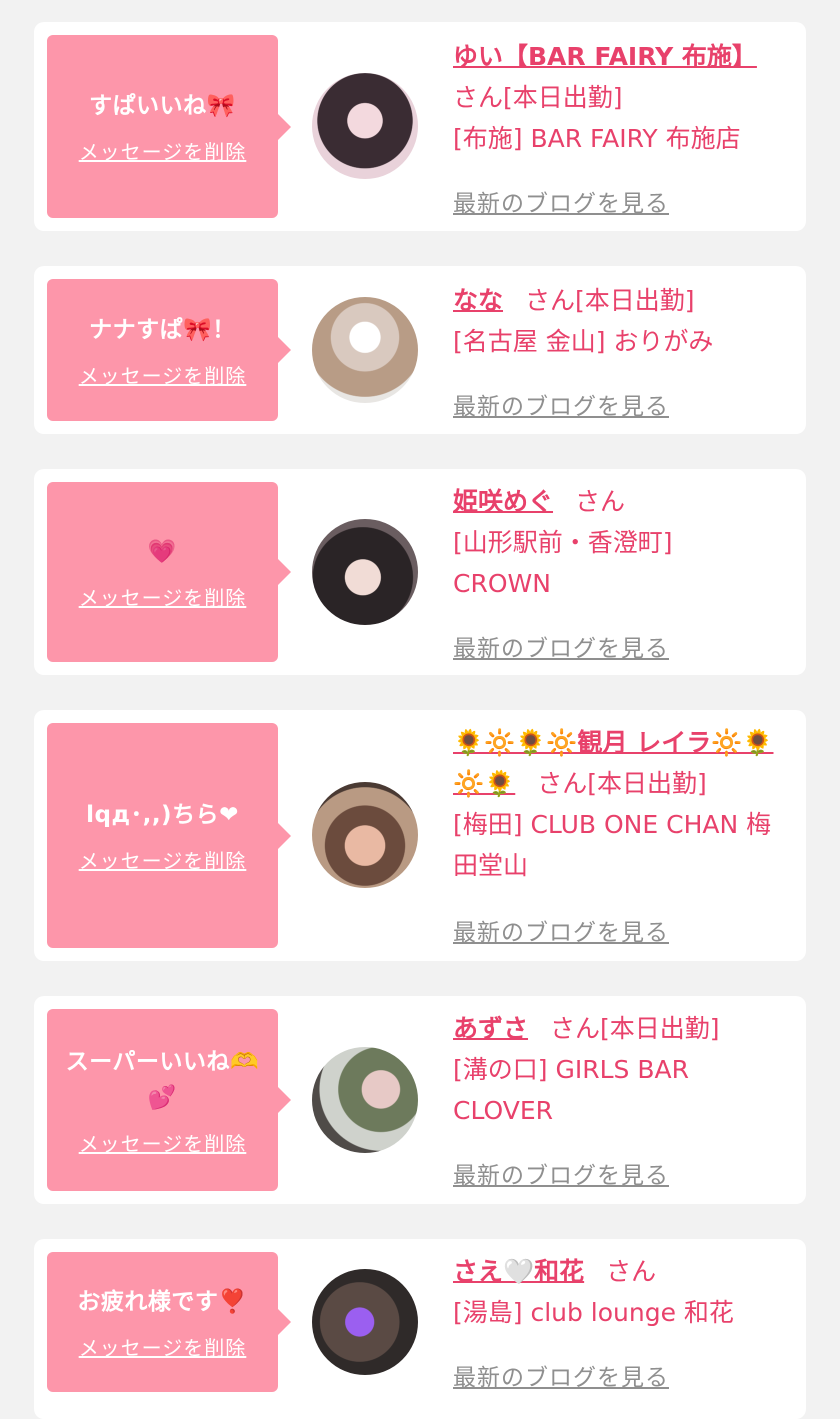  What do you see at coordinates (162, 551) in the screenshot?
I see `message-text: 💗` at bounding box center [162, 551].